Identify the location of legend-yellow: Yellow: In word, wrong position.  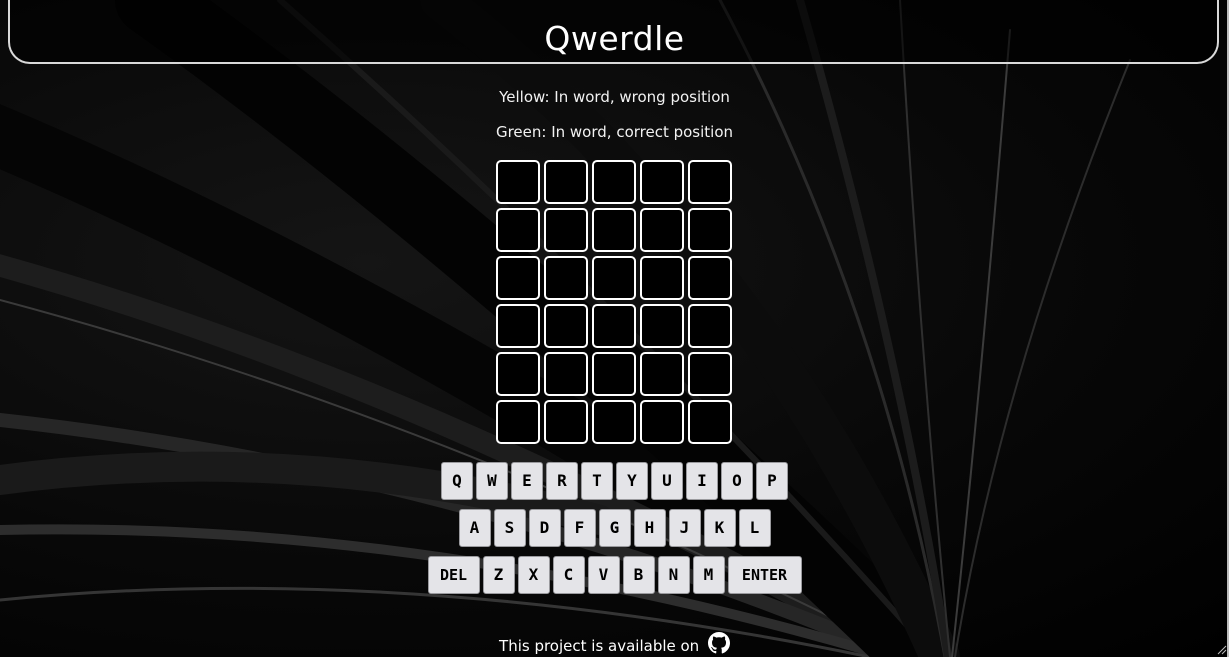
(614, 97).